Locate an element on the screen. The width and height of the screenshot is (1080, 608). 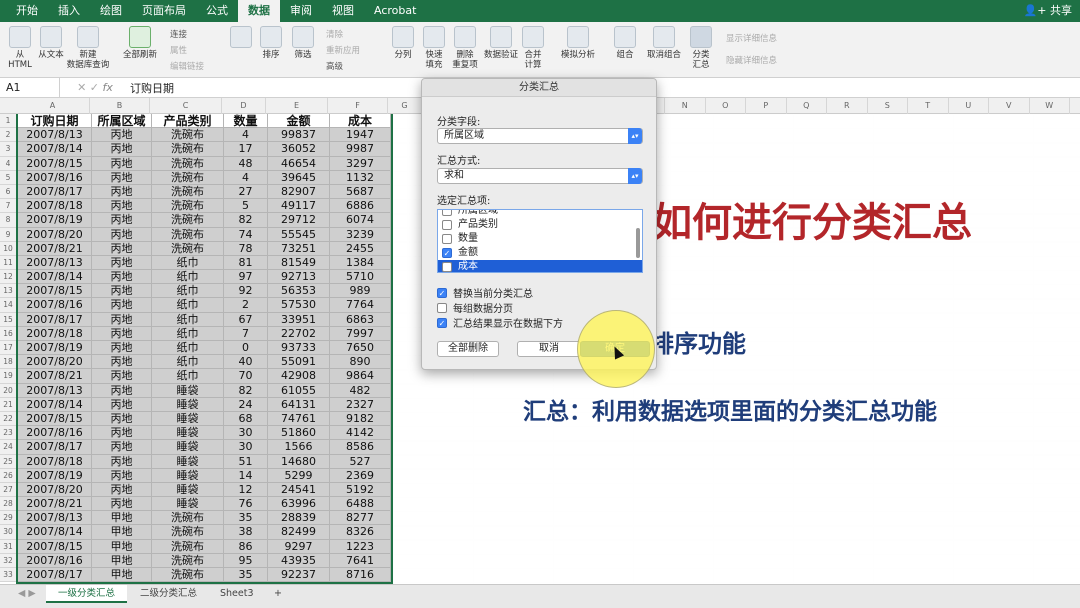
row-header: 19 is located at coordinates (8, 376).